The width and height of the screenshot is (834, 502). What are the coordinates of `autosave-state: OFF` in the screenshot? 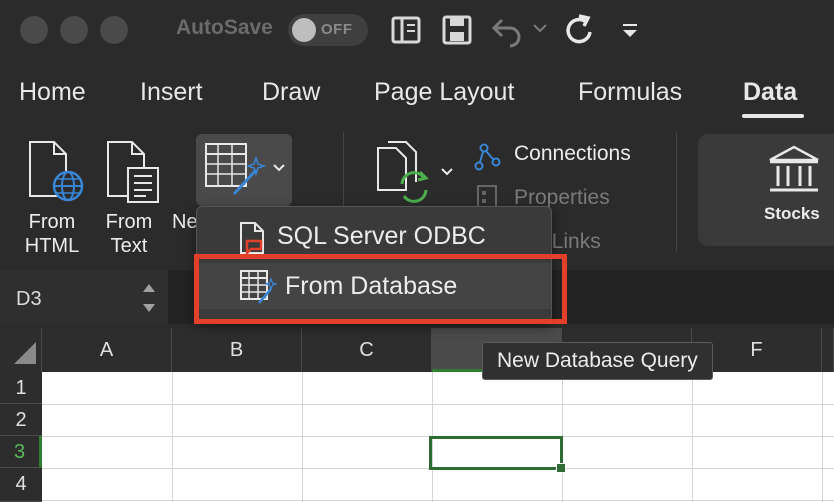 It's located at (337, 29).